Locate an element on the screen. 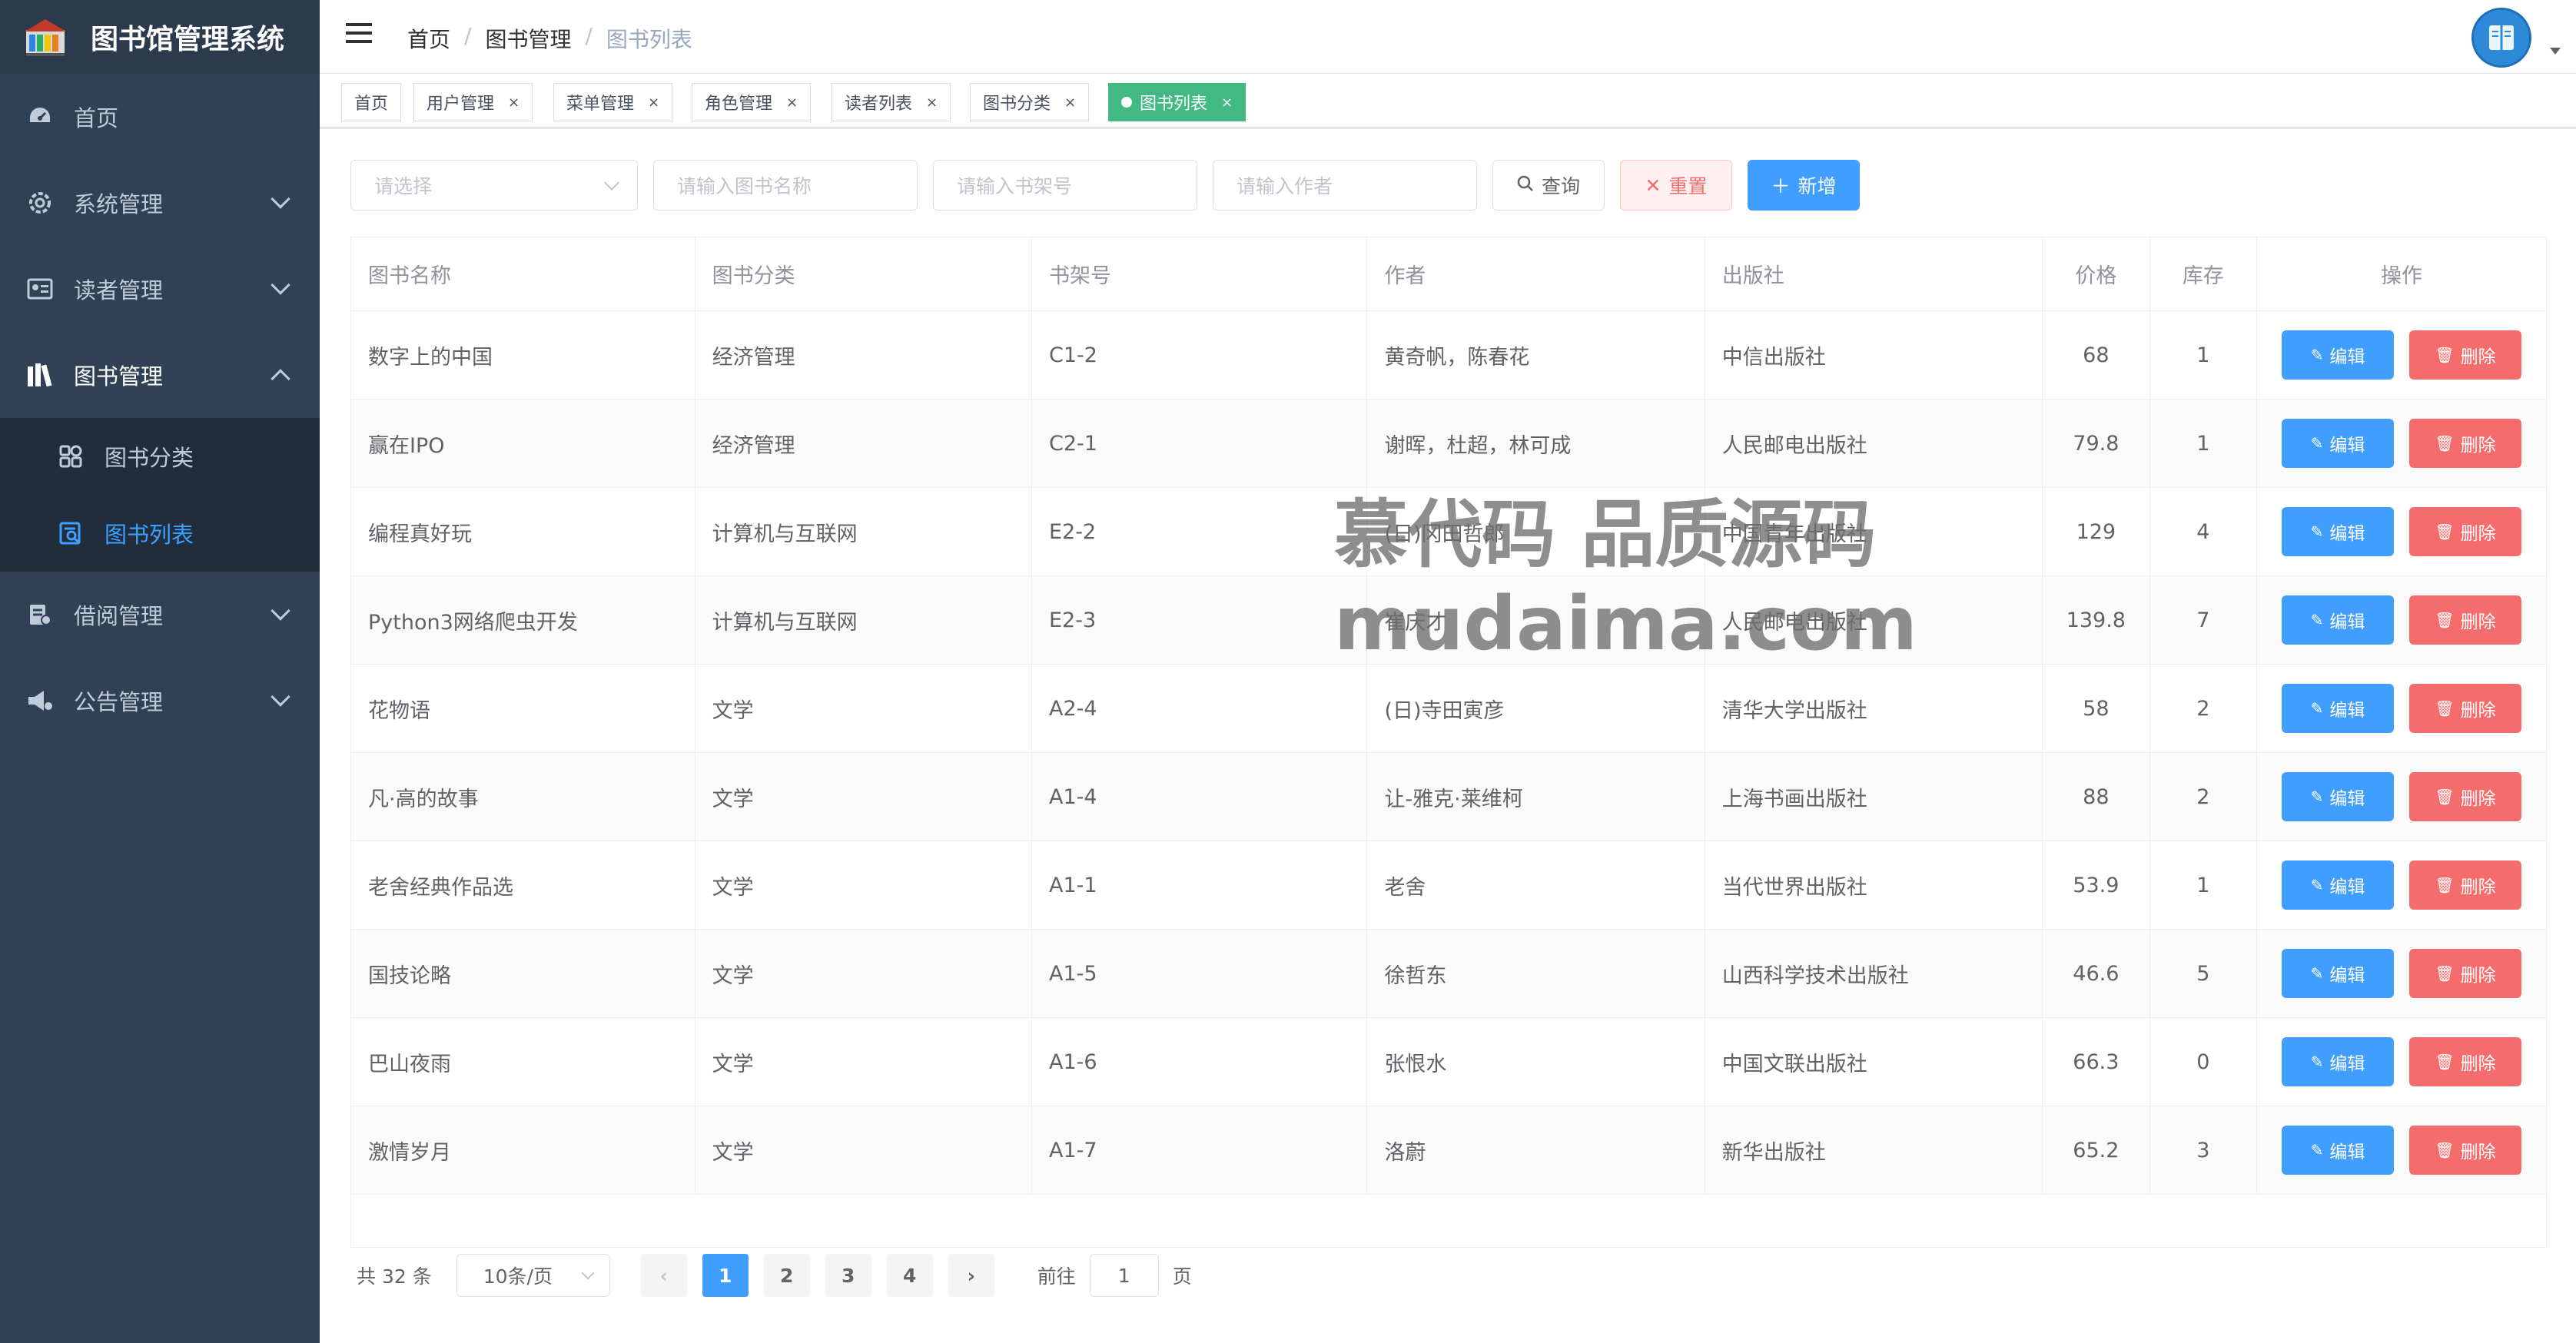  sidebar-item-borrow: 借阅管理 is located at coordinates (160, 615).